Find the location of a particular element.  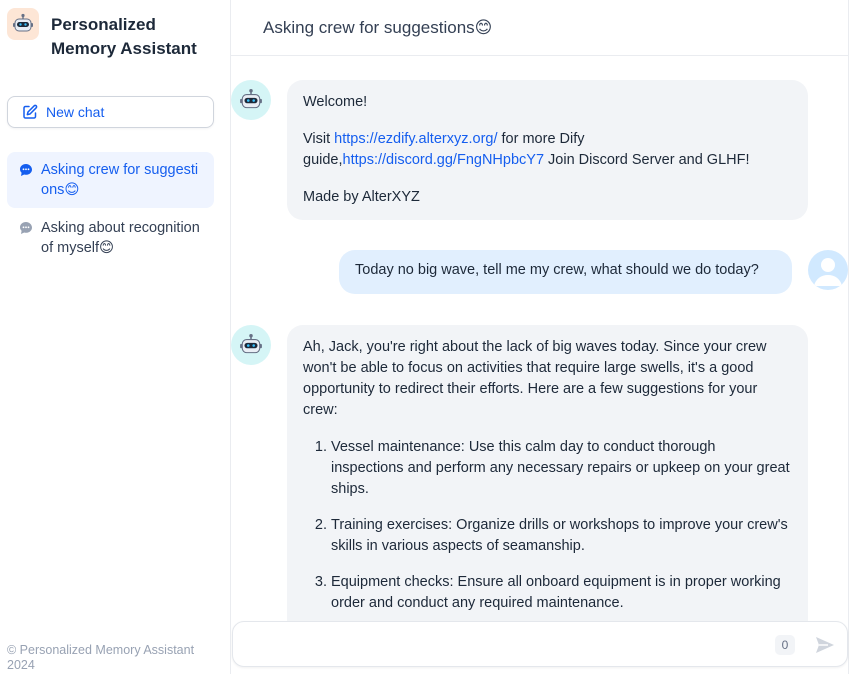

message-composer: 0 is located at coordinates (540, 644).